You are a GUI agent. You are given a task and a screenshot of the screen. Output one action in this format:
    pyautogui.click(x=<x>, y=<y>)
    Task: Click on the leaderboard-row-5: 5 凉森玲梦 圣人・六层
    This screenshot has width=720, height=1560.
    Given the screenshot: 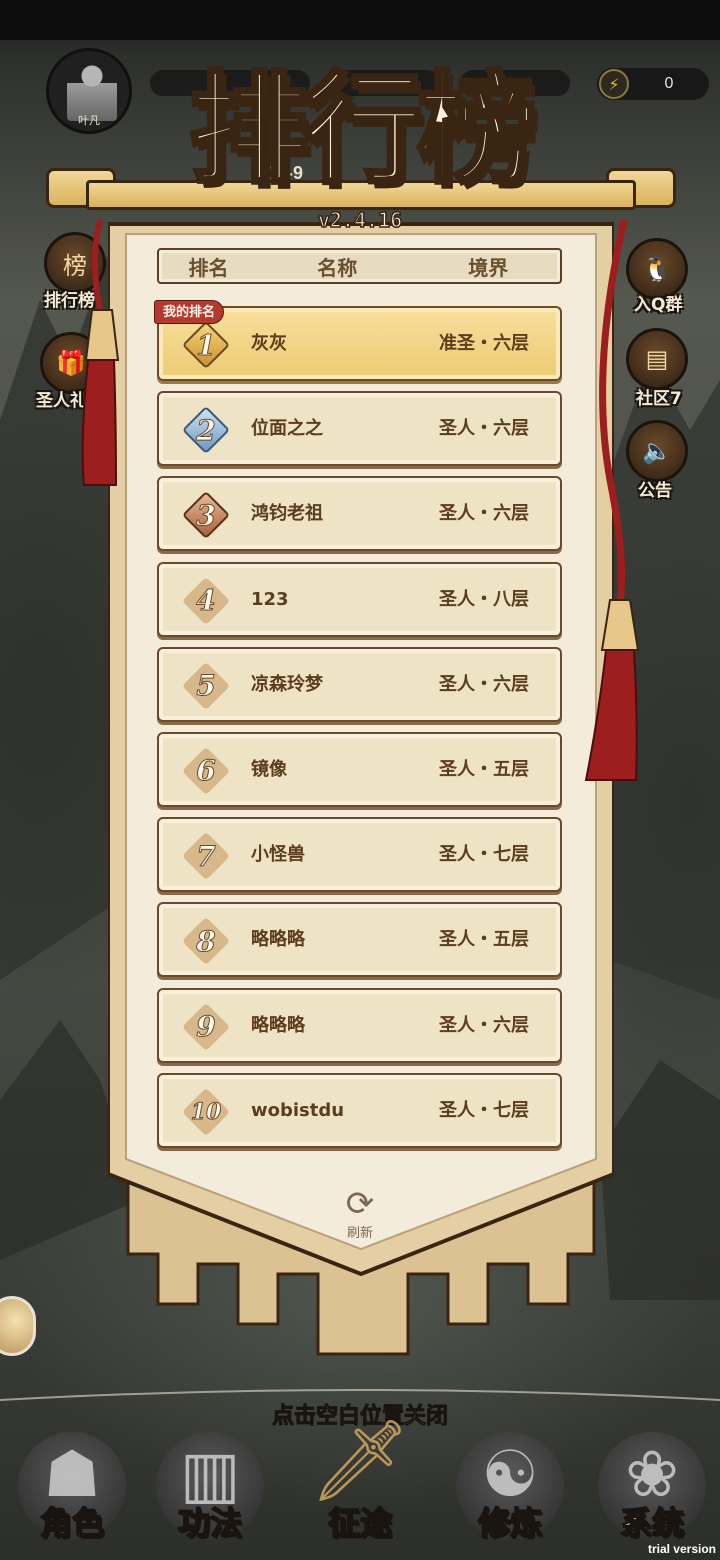 What is the action you would take?
    pyautogui.click(x=359, y=684)
    